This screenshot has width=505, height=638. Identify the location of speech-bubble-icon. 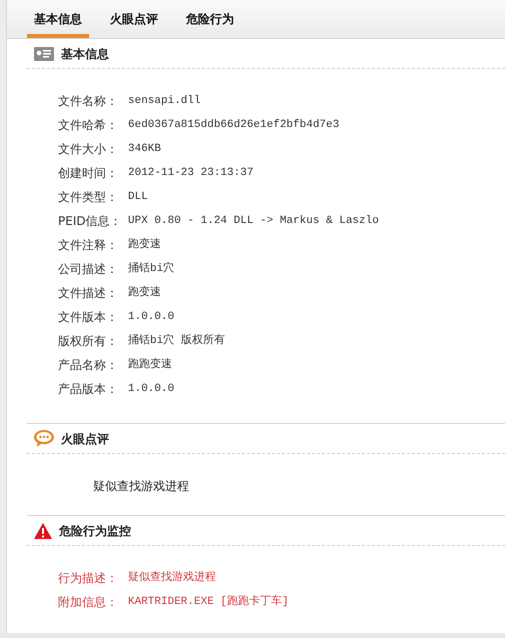
(44, 438).